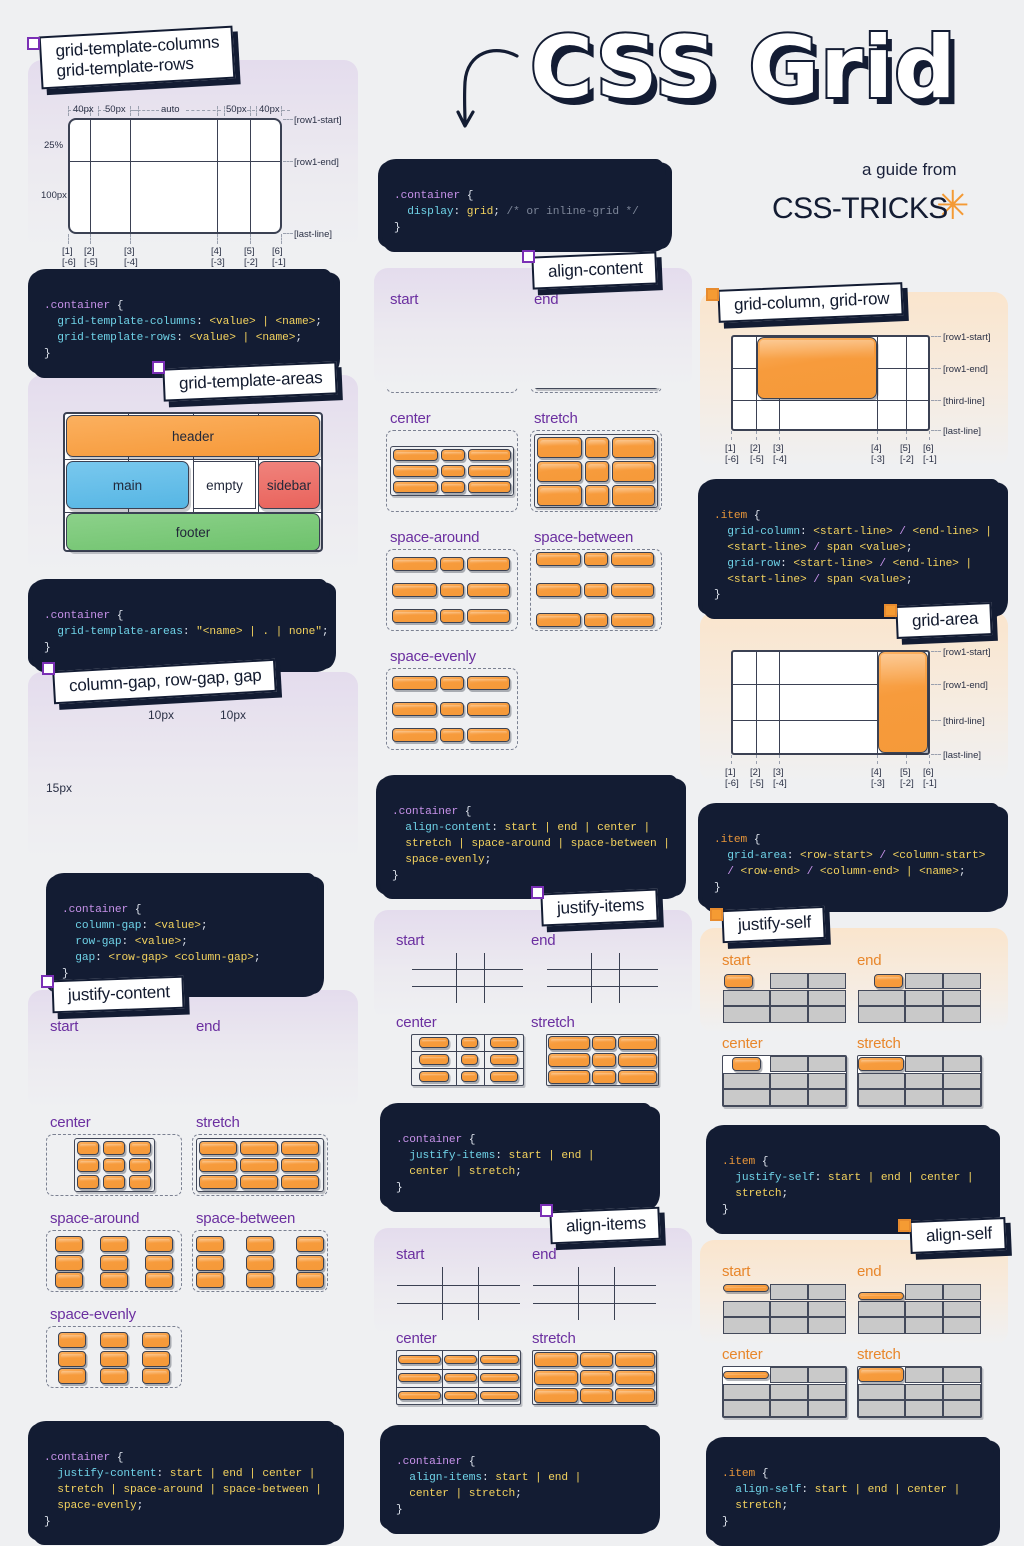 The height and width of the screenshot is (1546, 1024). I want to click on col-size-label: 50px, so click(236, 109).